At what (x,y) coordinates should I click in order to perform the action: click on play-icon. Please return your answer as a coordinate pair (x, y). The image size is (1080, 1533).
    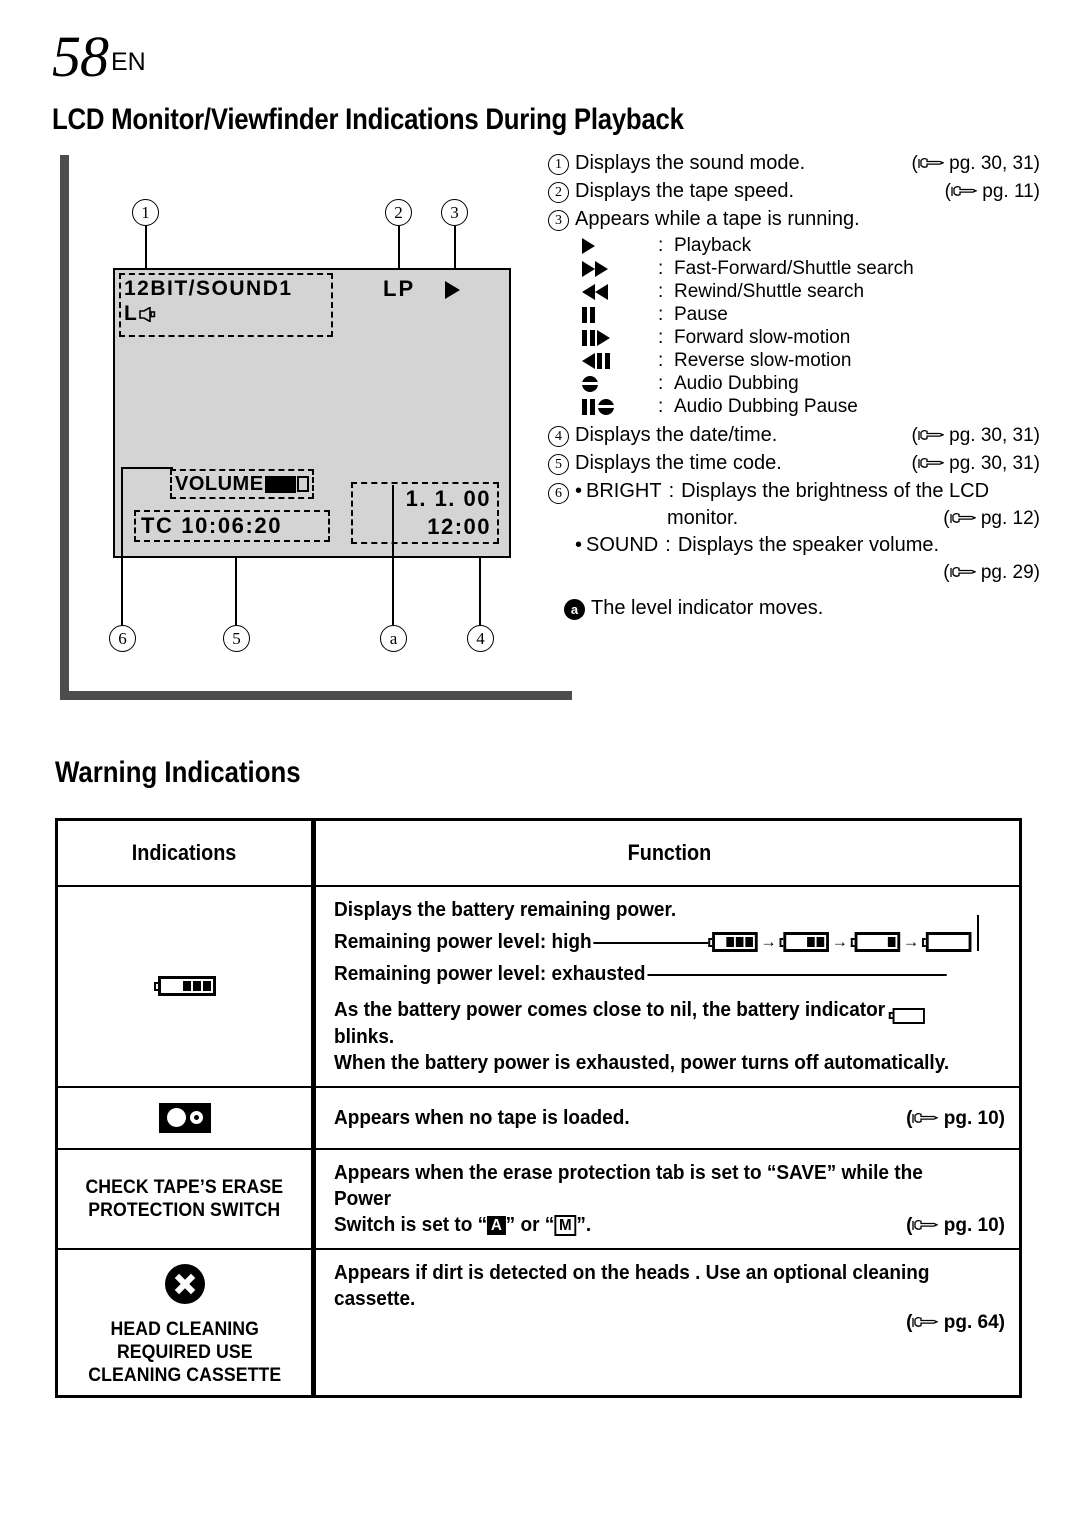
    Looking at the image, I should click on (620, 245).